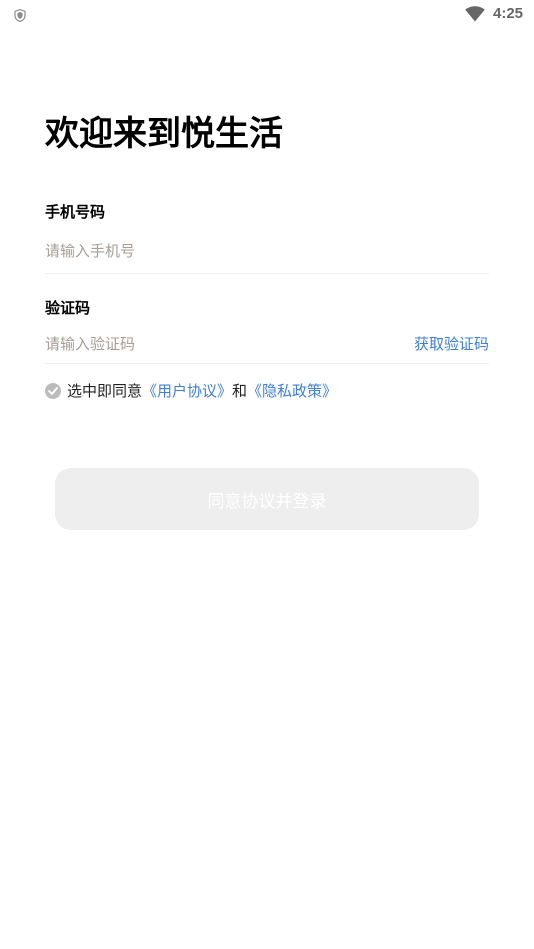 The image size is (534, 949). Describe the element at coordinates (475, 14) in the screenshot. I see `wifi-icon` at that location.